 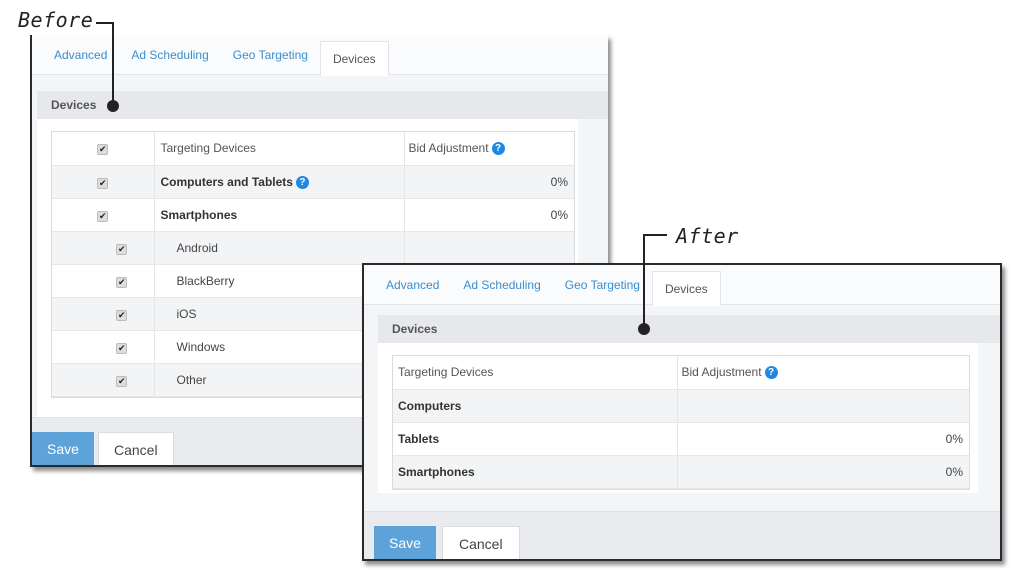 What do you see at coordinates (707, 236) in the screenshot?
I see `after-callout-label: After` at bounding box center [707, 236].